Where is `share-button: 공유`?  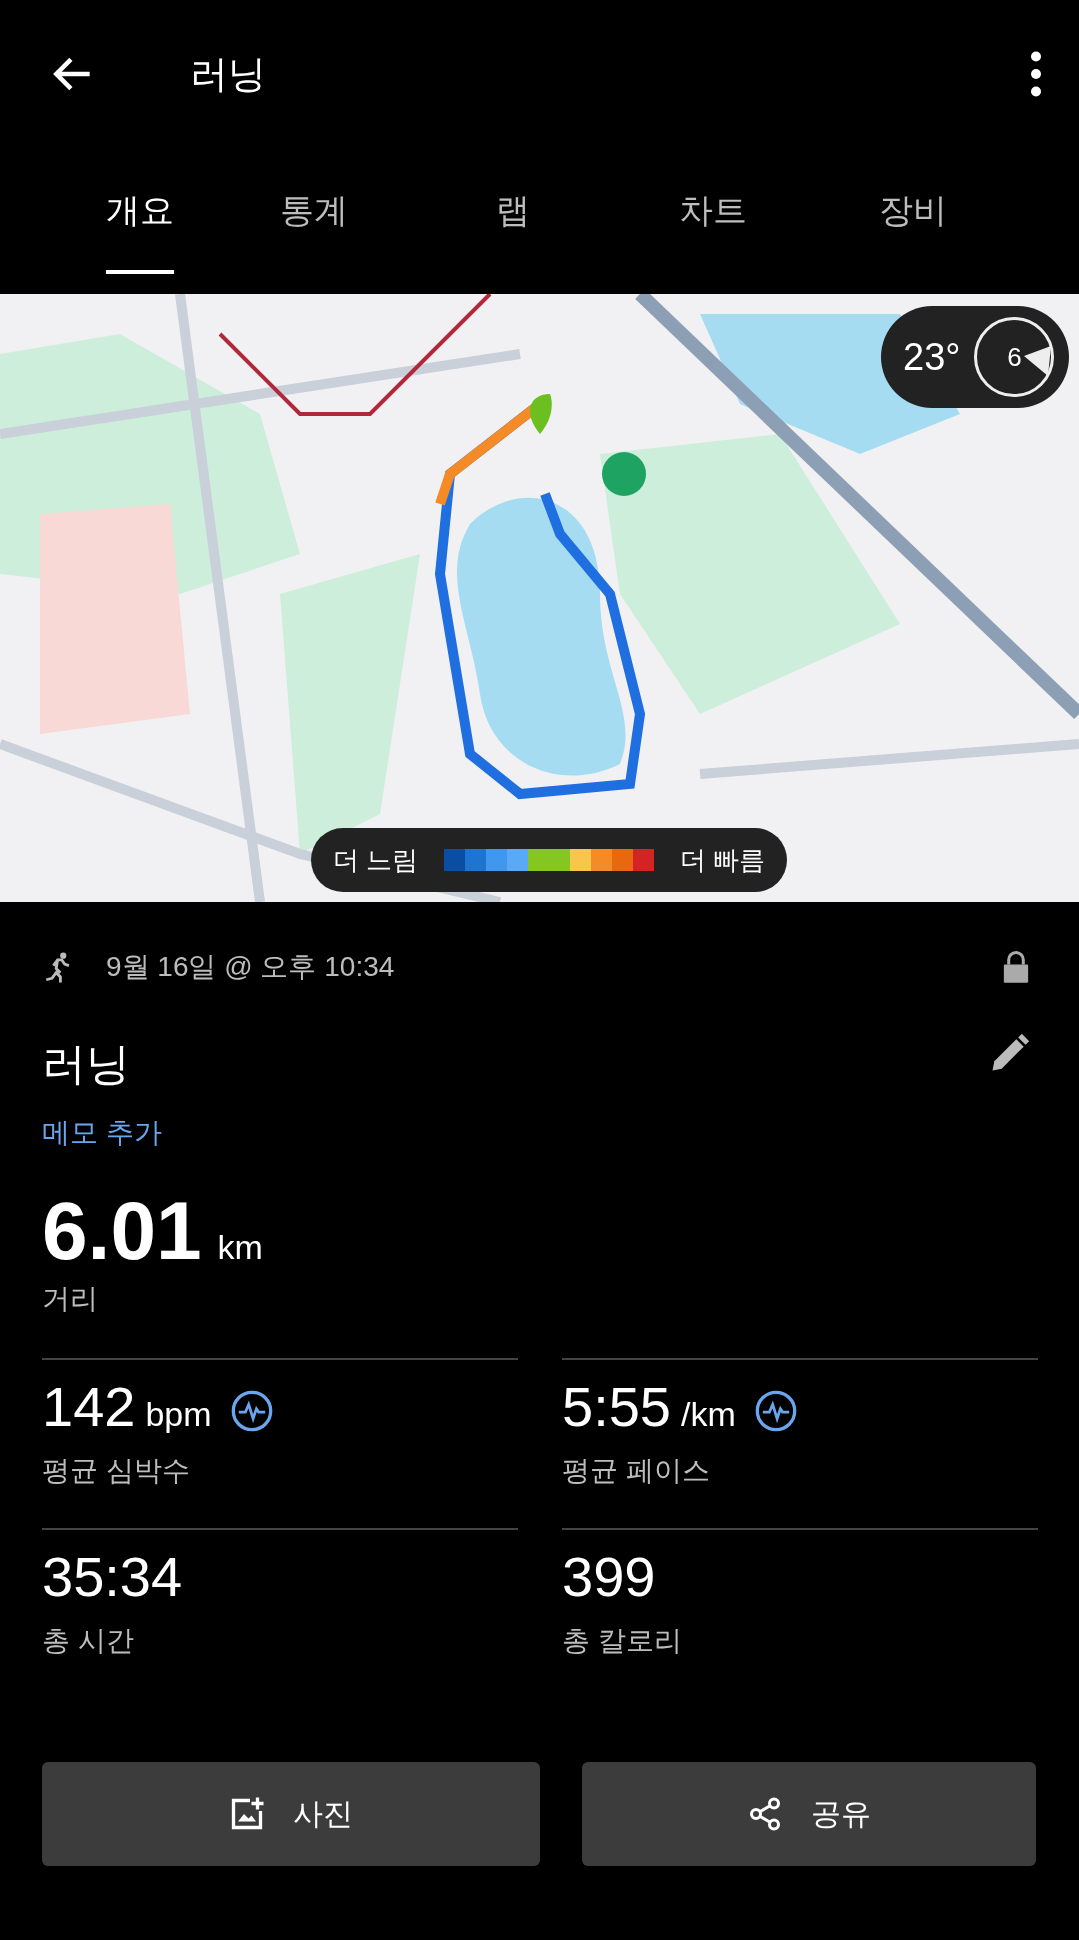
share-button: 공유 is located at coordinates (809, 1814).